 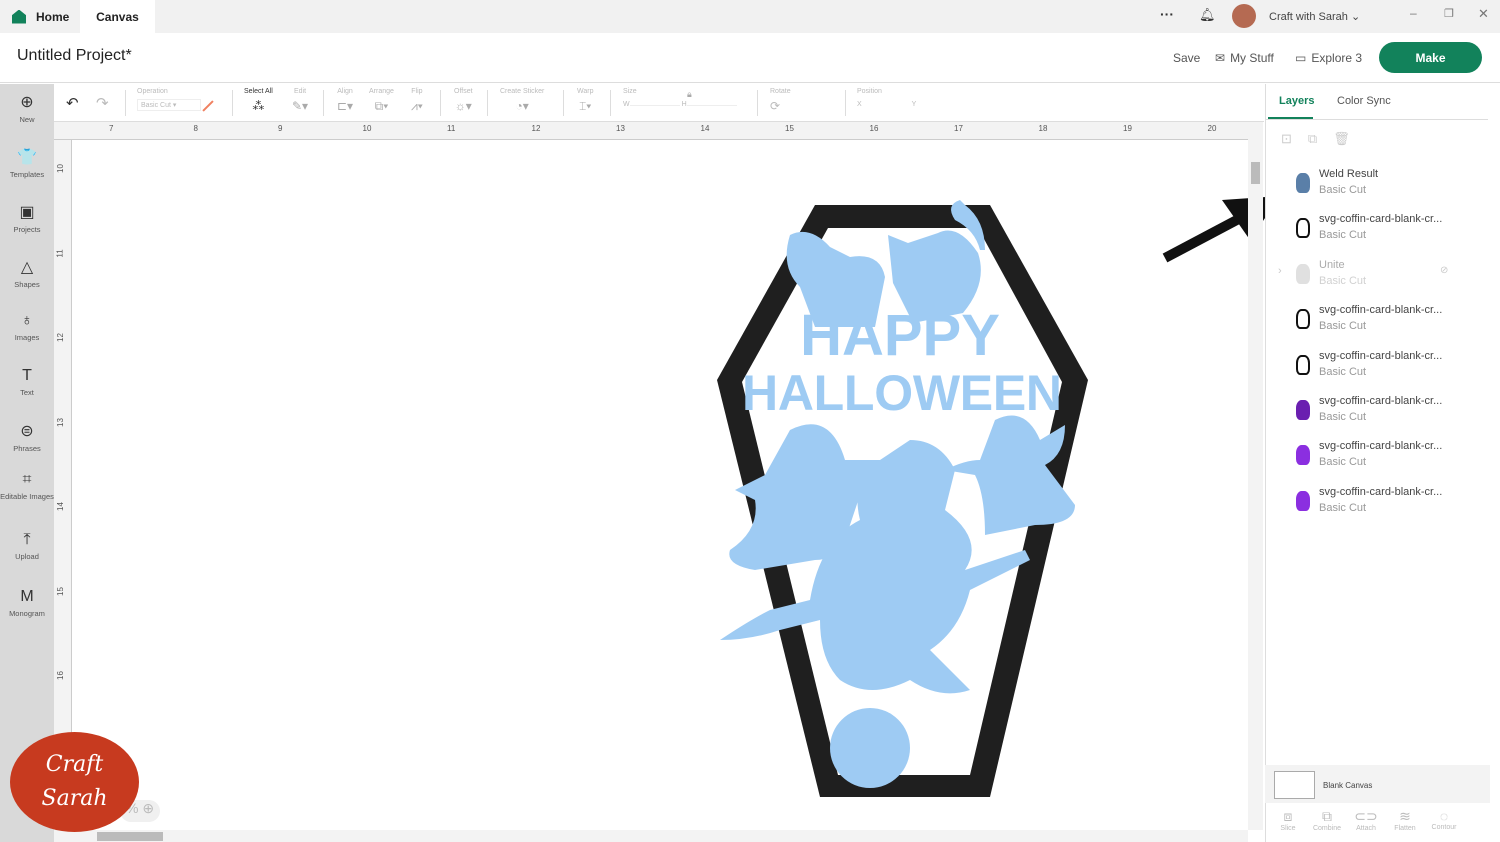 I want to click on delete-icon: 🗑︎, so click(x=1349, y=138).